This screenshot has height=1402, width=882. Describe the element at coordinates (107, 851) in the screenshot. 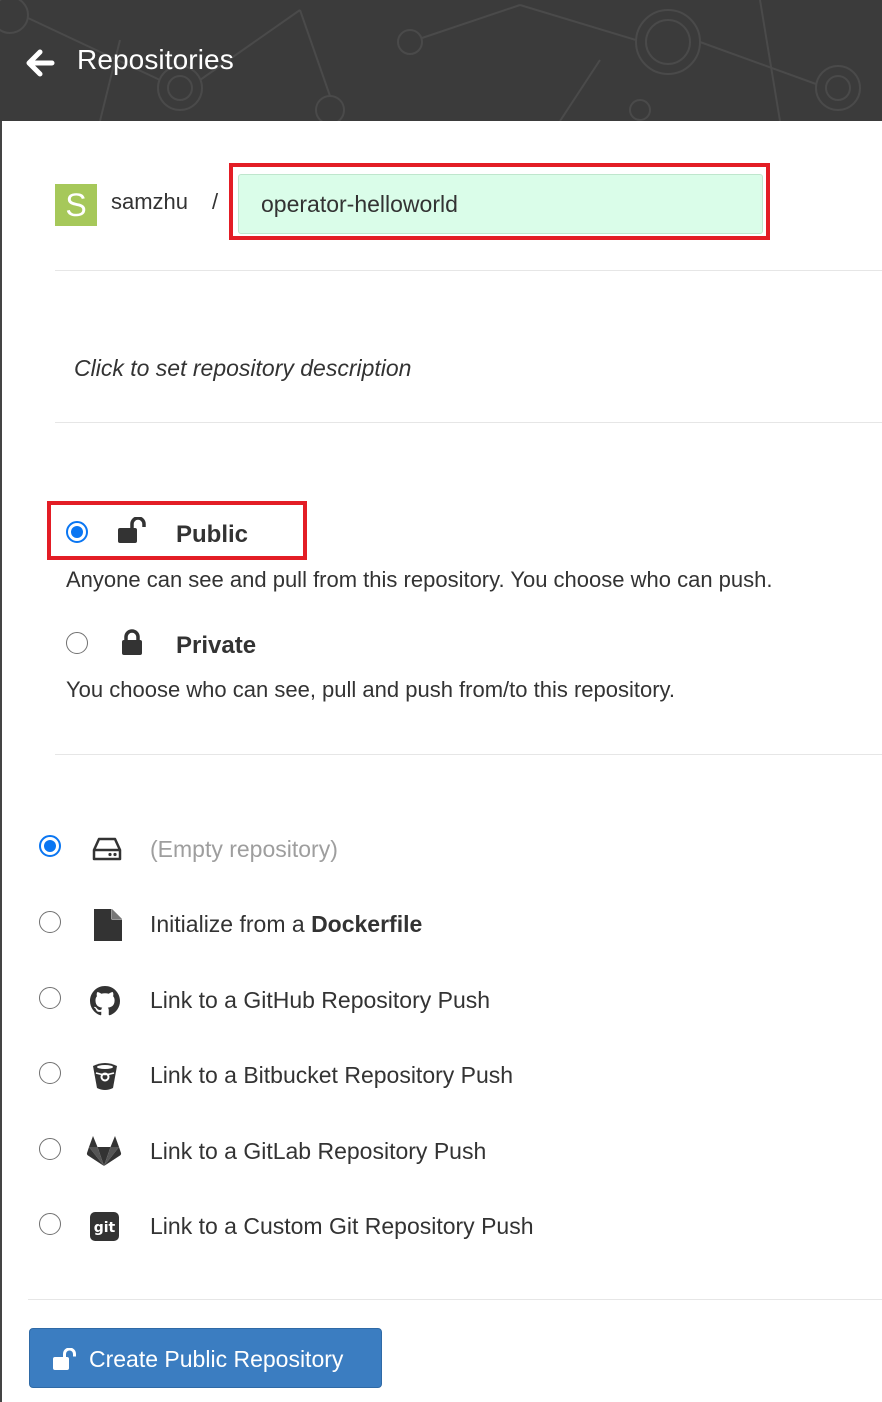

I see `hard-drive-icon` at that location.